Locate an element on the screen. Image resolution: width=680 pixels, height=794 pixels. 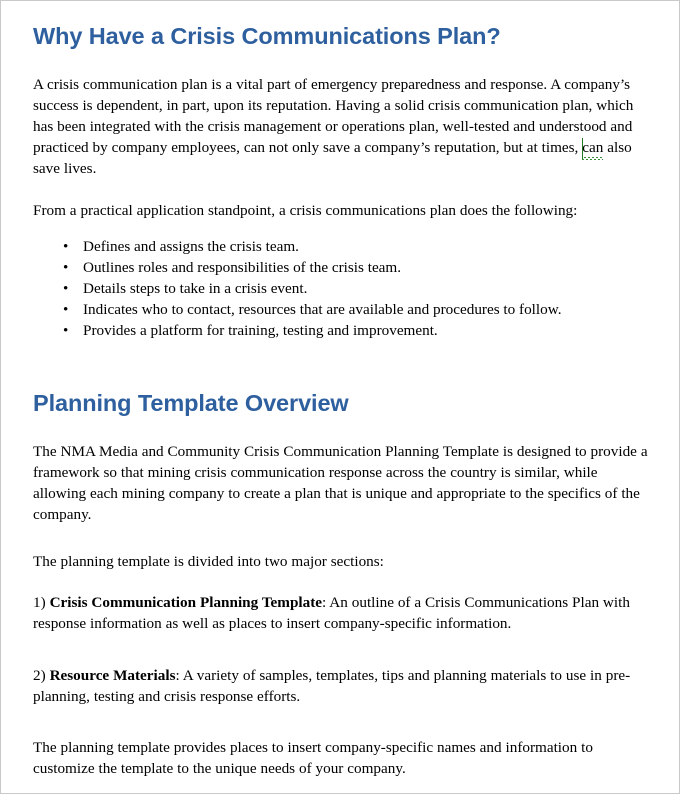
numbered-item-1-number: 1) is located at coordinates (41, 602).